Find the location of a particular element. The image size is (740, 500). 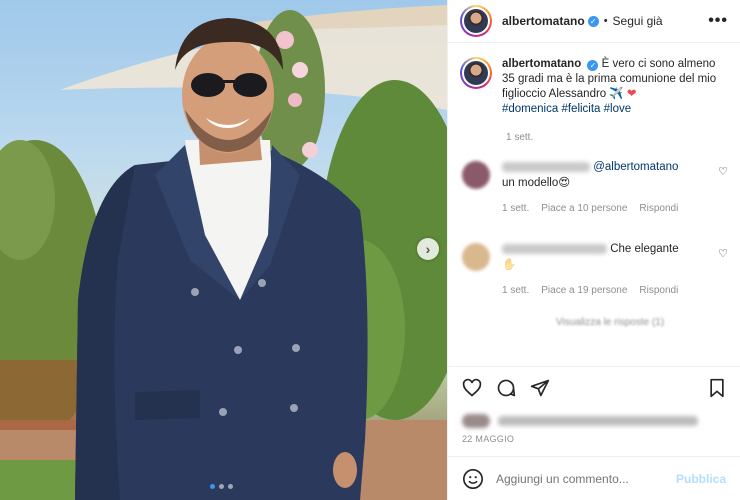

comment-text: Che elegante is located at coordinates (644, 249).